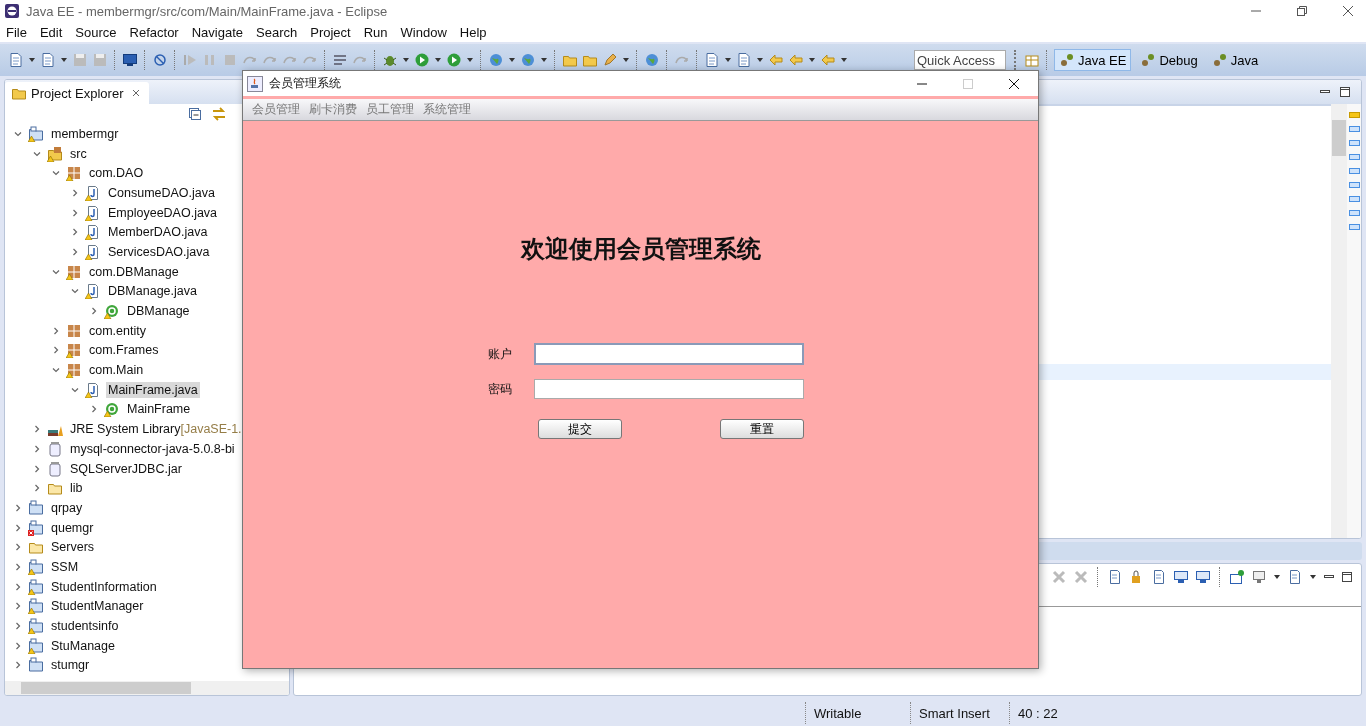 The height and width of the screenshot is (726, 1366). What do you see at coordinates (73, 547) in the screenshot?
I see `tree-item: Servers` at bounding box center [73, 547].